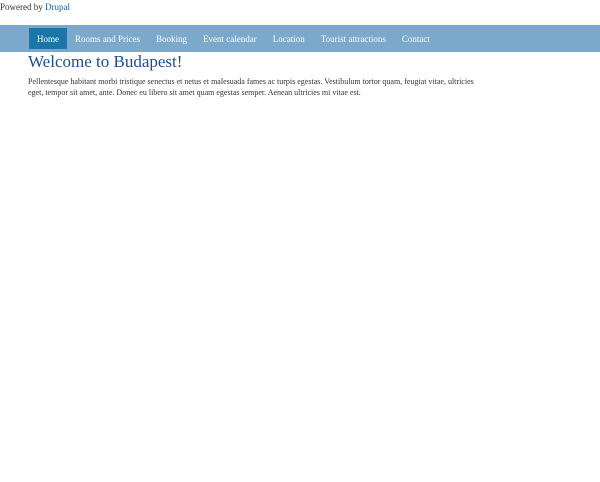 The height and width of the screenshot is (482, 600). What do you see at coordinates (57, 7) in the screenshot?
I see `drupal-link: Drupal` at bounding box center [57, 7].